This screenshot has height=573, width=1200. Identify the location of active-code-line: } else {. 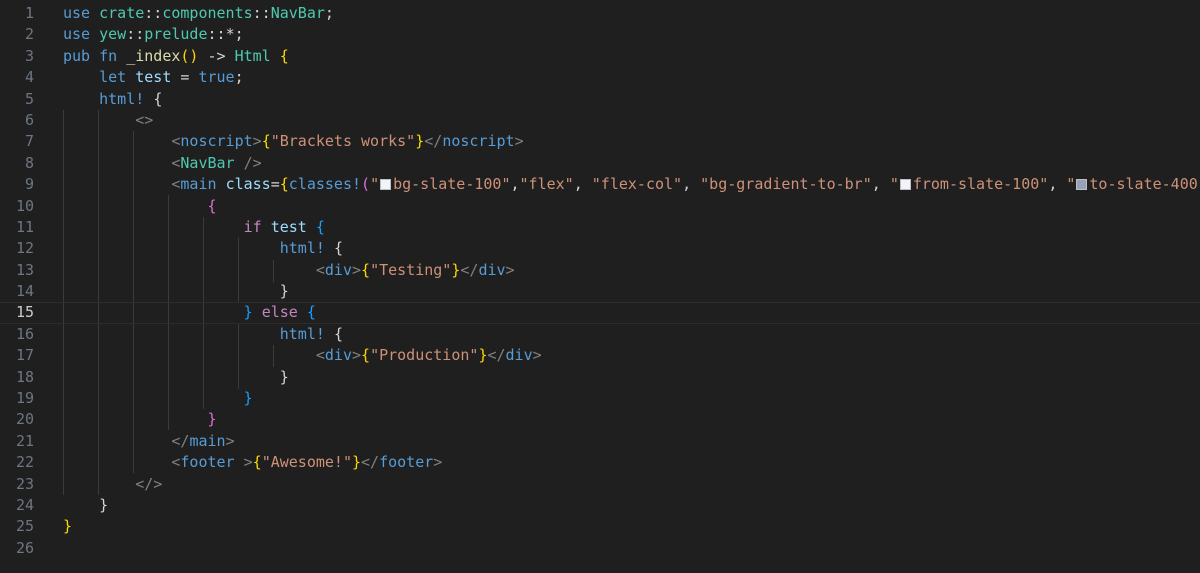
(600, 313).